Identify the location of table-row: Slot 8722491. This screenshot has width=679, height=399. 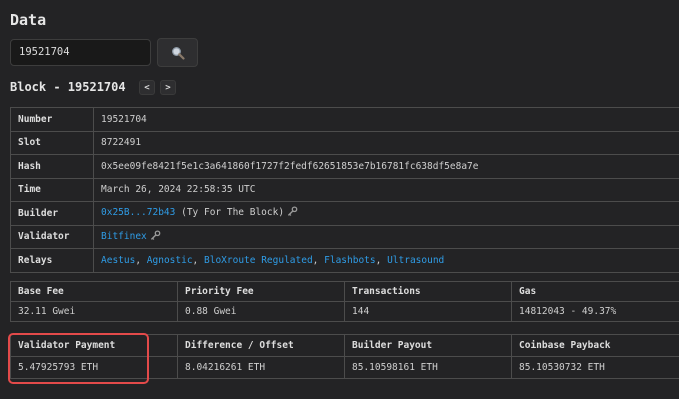
(344, 142).